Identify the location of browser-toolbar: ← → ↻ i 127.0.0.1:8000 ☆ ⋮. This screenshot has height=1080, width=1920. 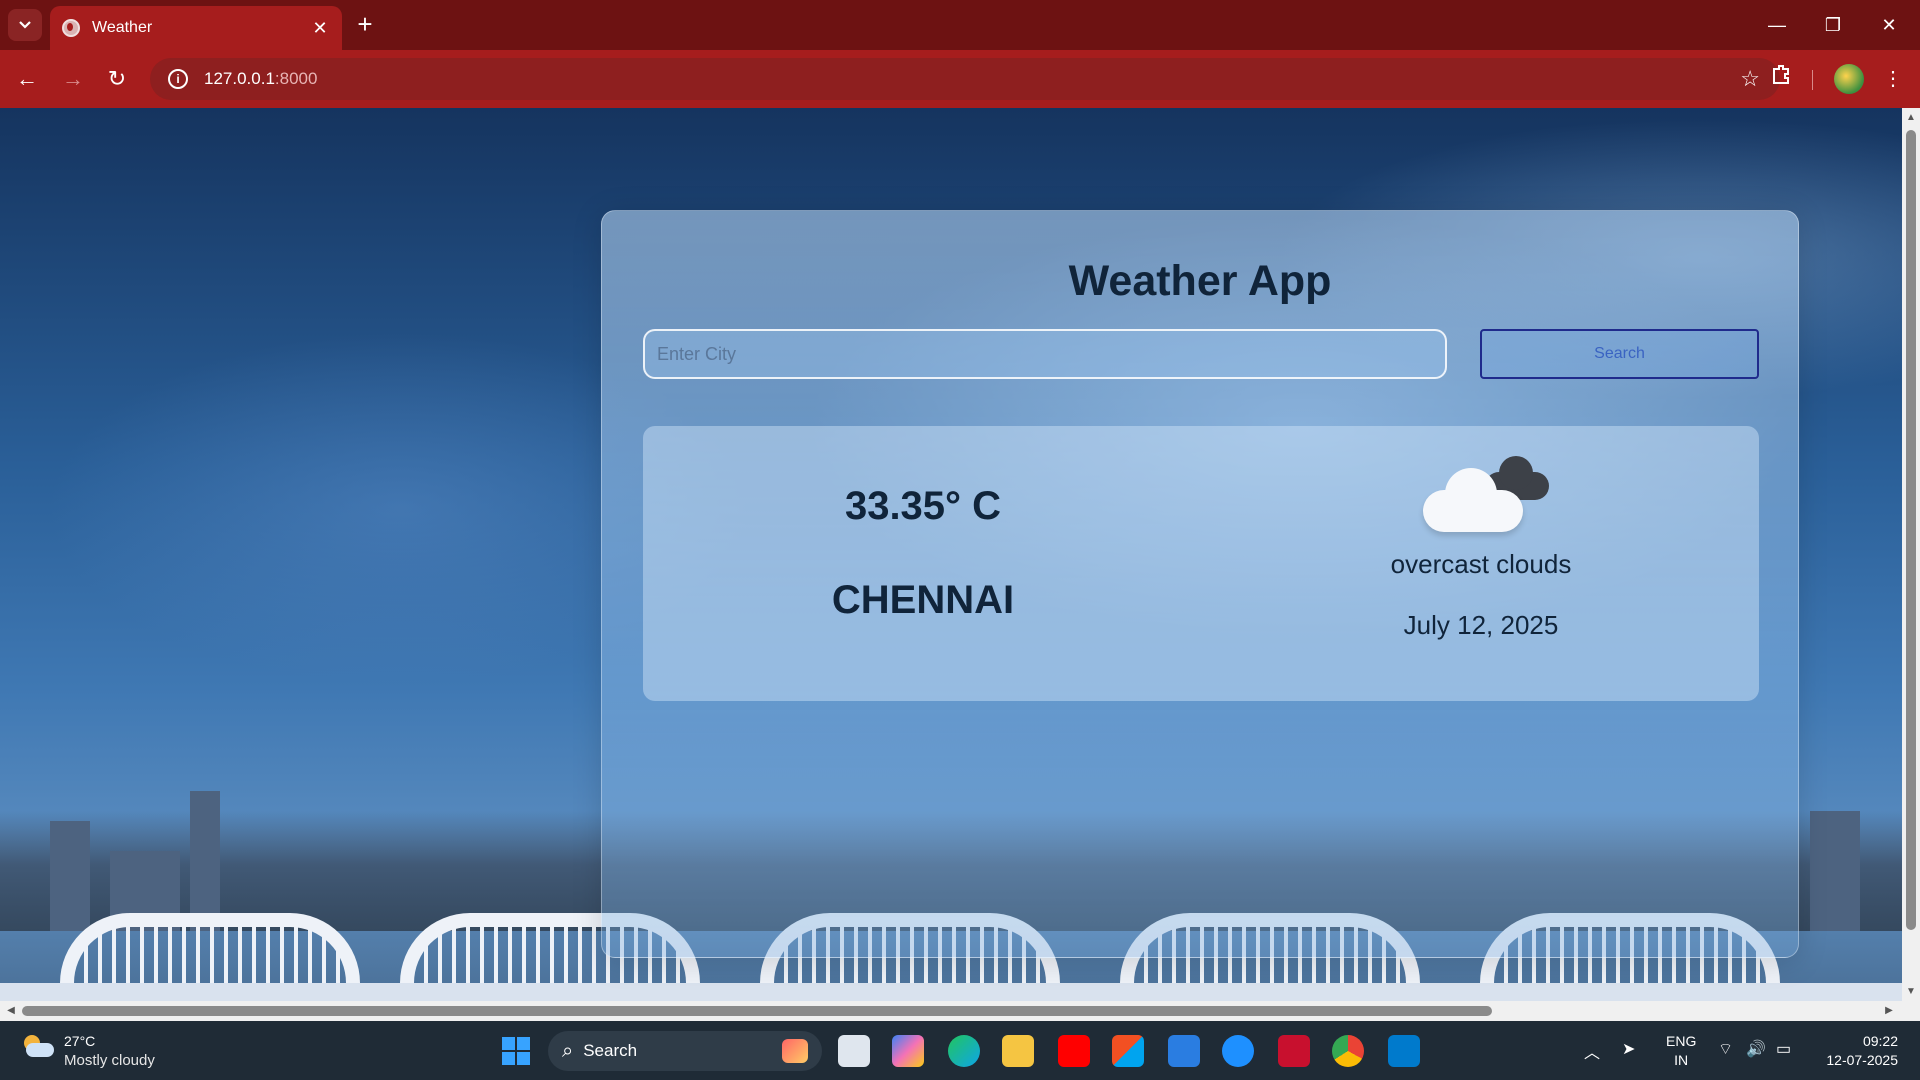
(960, 79).